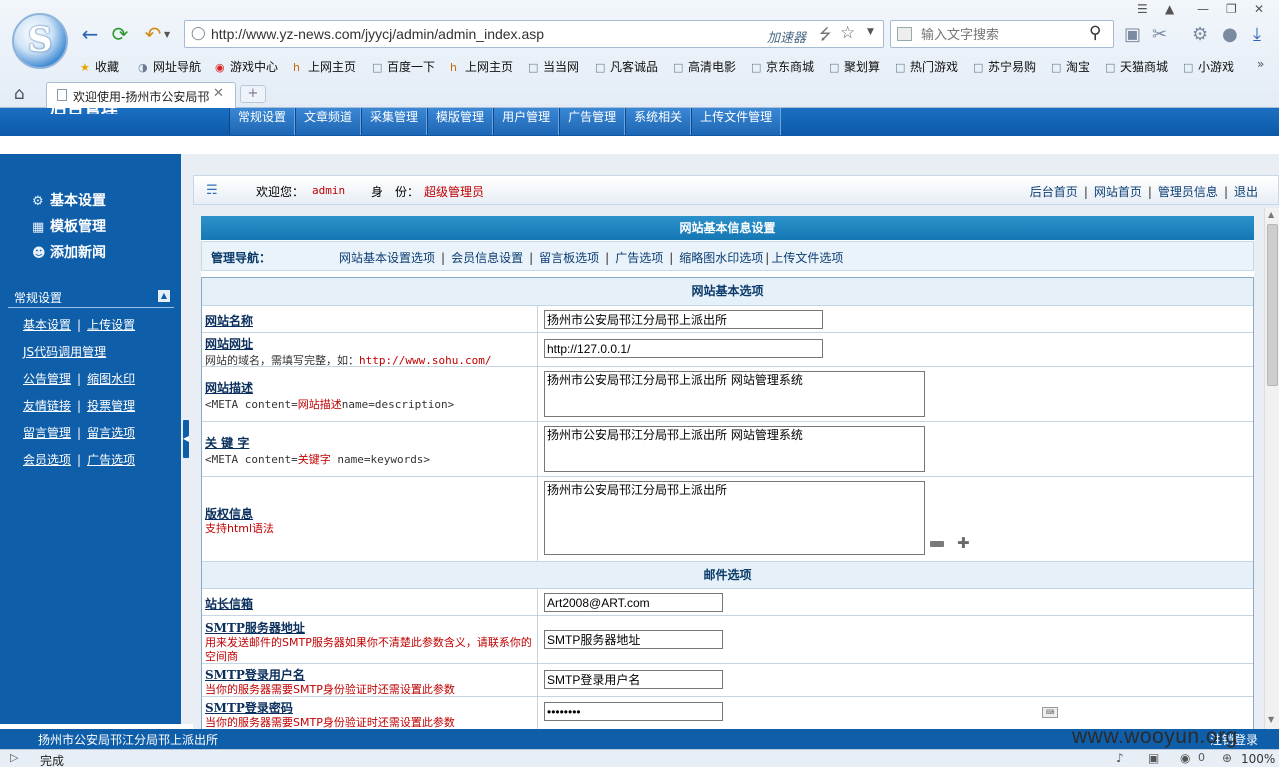 This screenshot has width=1279, height=767. Describe the element at coordinates (262, 121) in the screenshot. I see `menu-item-general: 常规设置` at that location.